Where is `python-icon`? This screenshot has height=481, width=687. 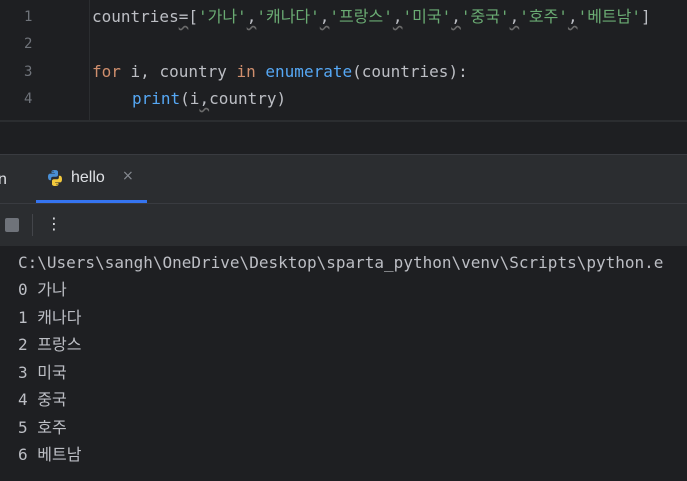
python-icon is located at coordinates (55, 178).